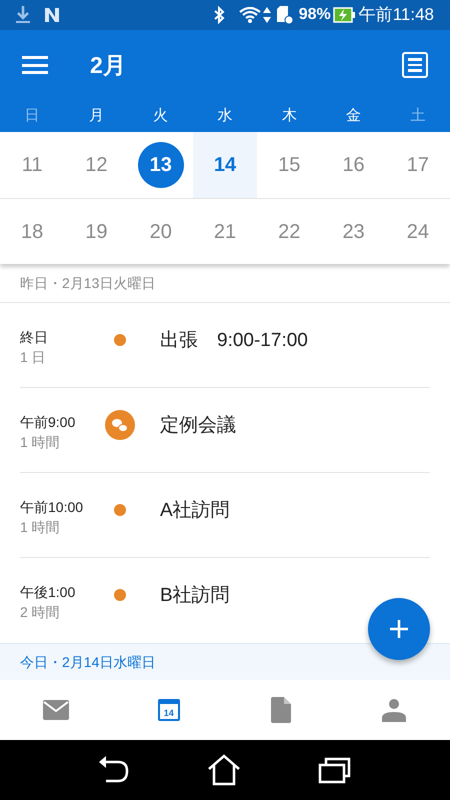  Describe the element at coordinates (314, 15) in the screenshot. I see `battery-percent: 98%` at that location.